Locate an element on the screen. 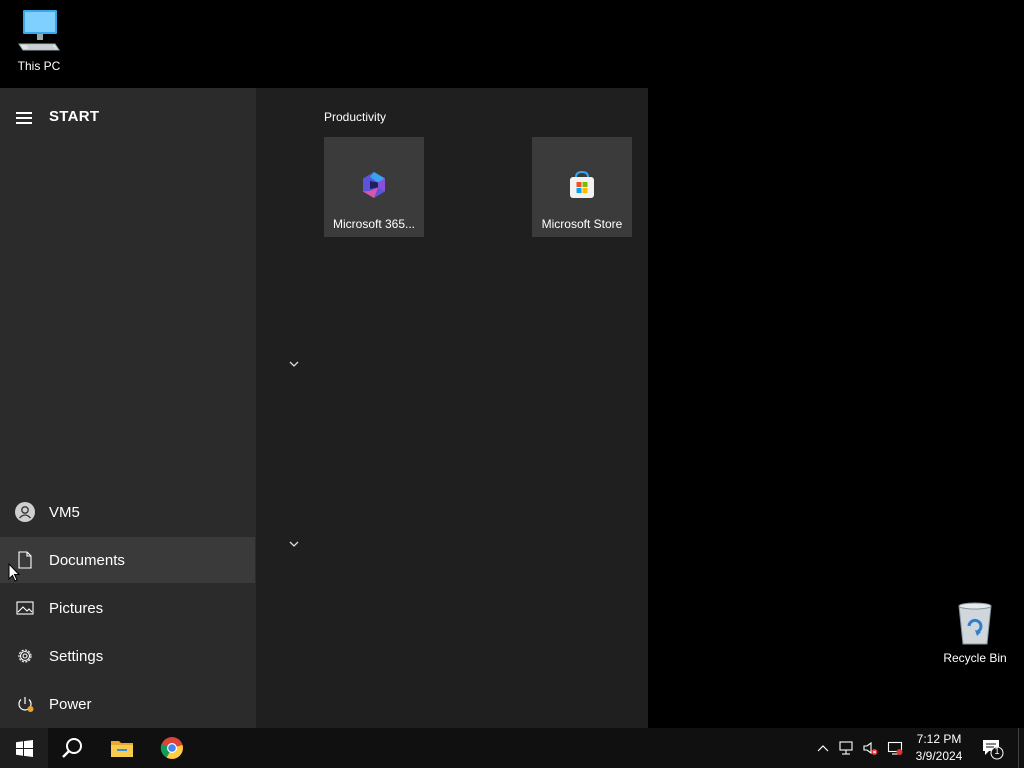 Image resolution: width=1024 pixels, height=768 pixels. chevron-up-icon is located at coordinates (823, 748).